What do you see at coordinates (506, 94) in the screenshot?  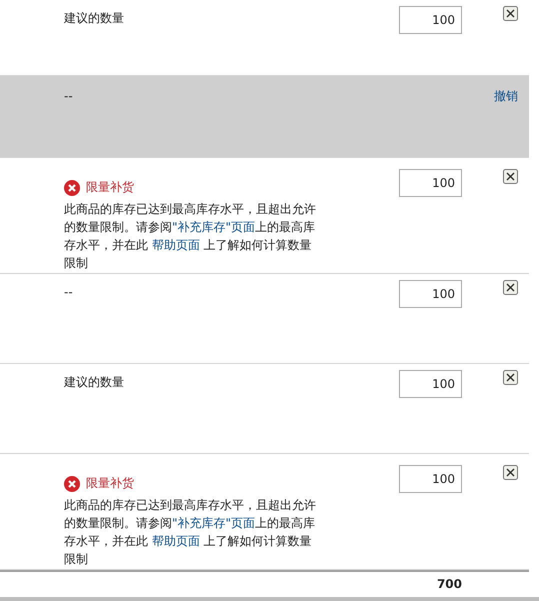 I see `undo-link: 撤销` at bounding box center [506, 94].